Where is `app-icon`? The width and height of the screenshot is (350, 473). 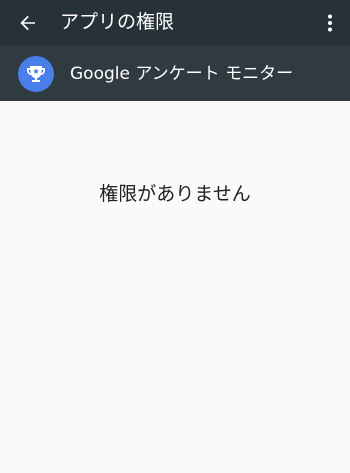 app-icon is located at coordinates (36, 74).